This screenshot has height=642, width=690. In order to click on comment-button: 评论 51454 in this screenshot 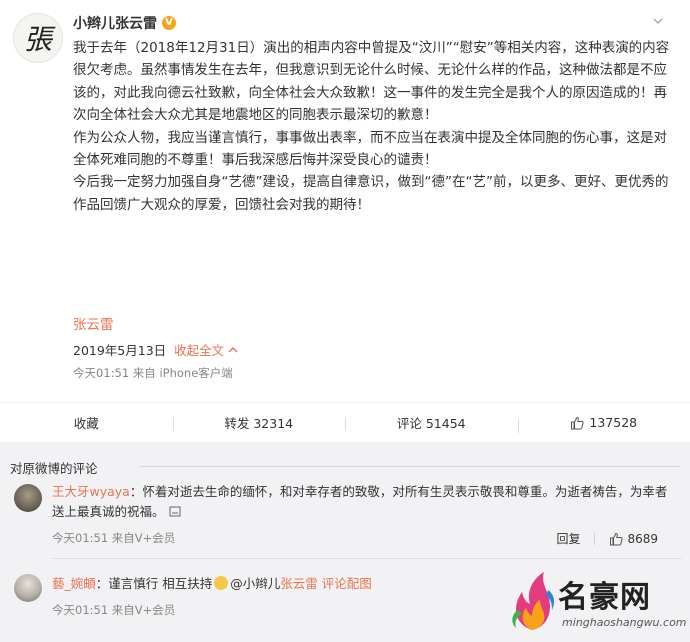, I will do `click(431, 422)`.